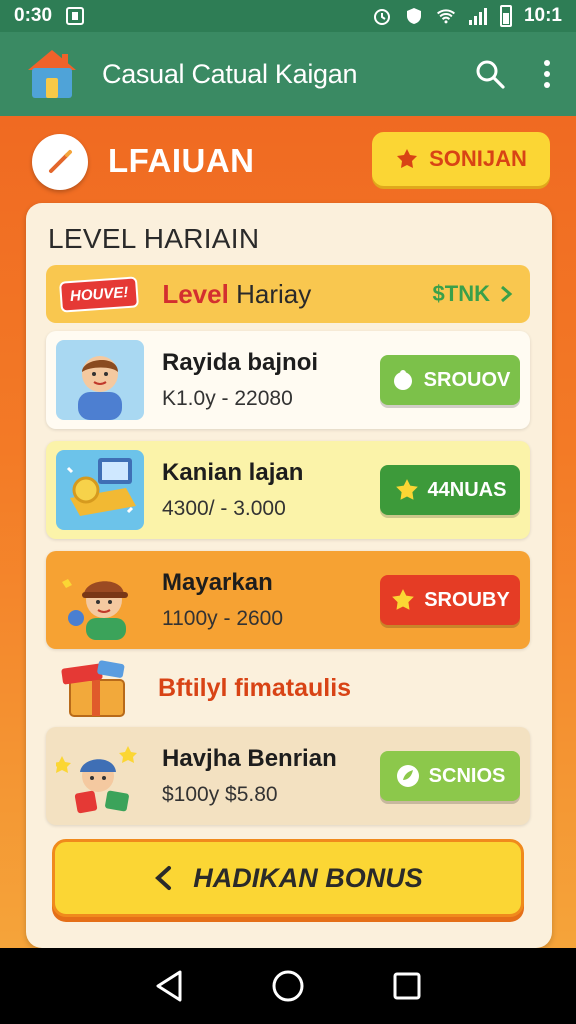 Image resolution: width=576 pixels, height=1024 pixels. I want to click on level-banner: HOUVE! Level Hariay $TNK, so click(288, 294).